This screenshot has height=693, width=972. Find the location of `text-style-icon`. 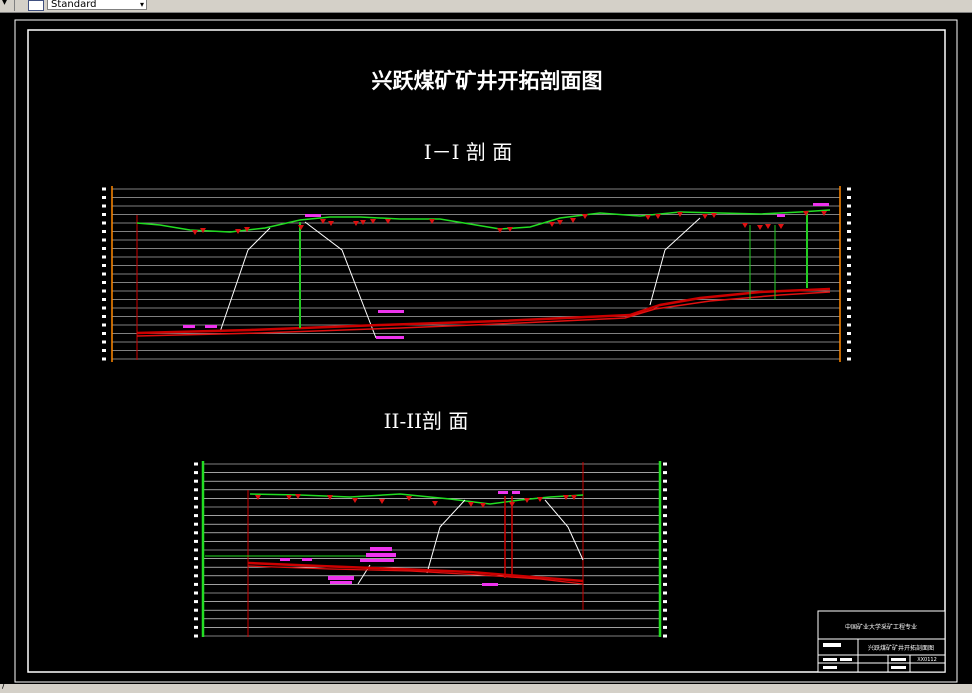

text-style-icon is located at coordinates (36, 5).